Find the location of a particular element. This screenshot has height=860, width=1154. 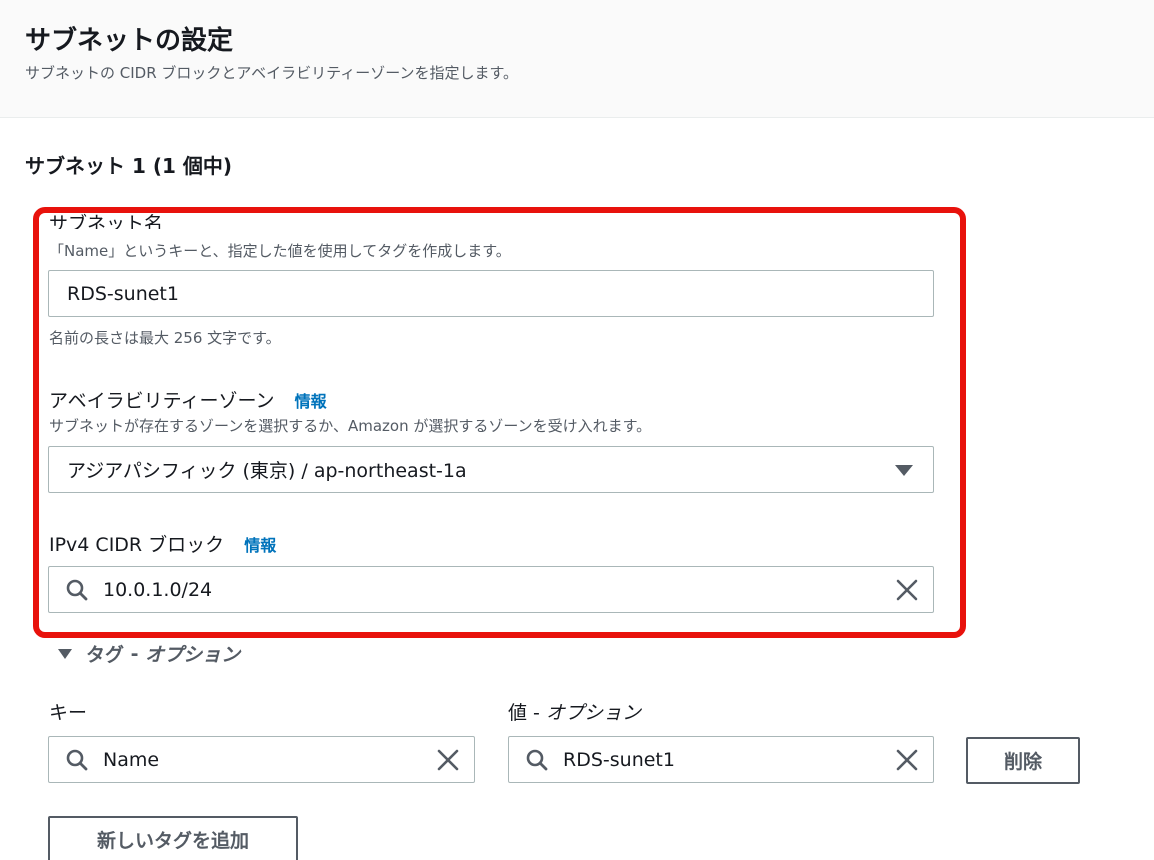

az-select: アジアパシフィック (東京) / ap-northeast-1a is located at coordinates (491, 469).